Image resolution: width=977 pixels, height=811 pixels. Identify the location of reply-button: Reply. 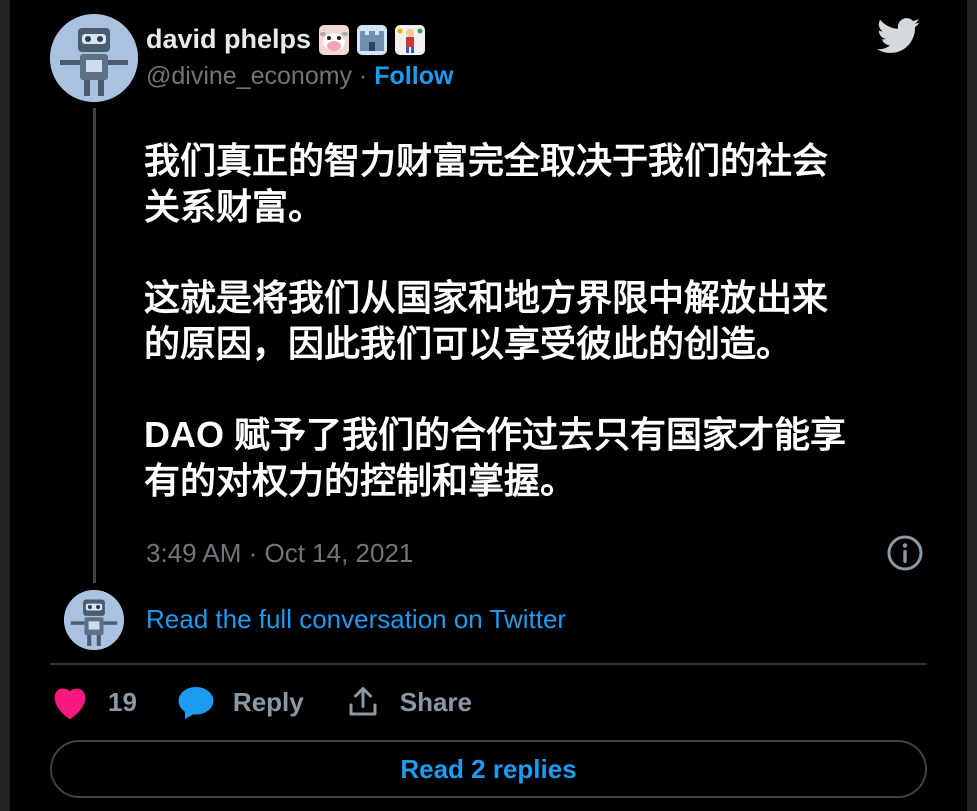
(240, 702).